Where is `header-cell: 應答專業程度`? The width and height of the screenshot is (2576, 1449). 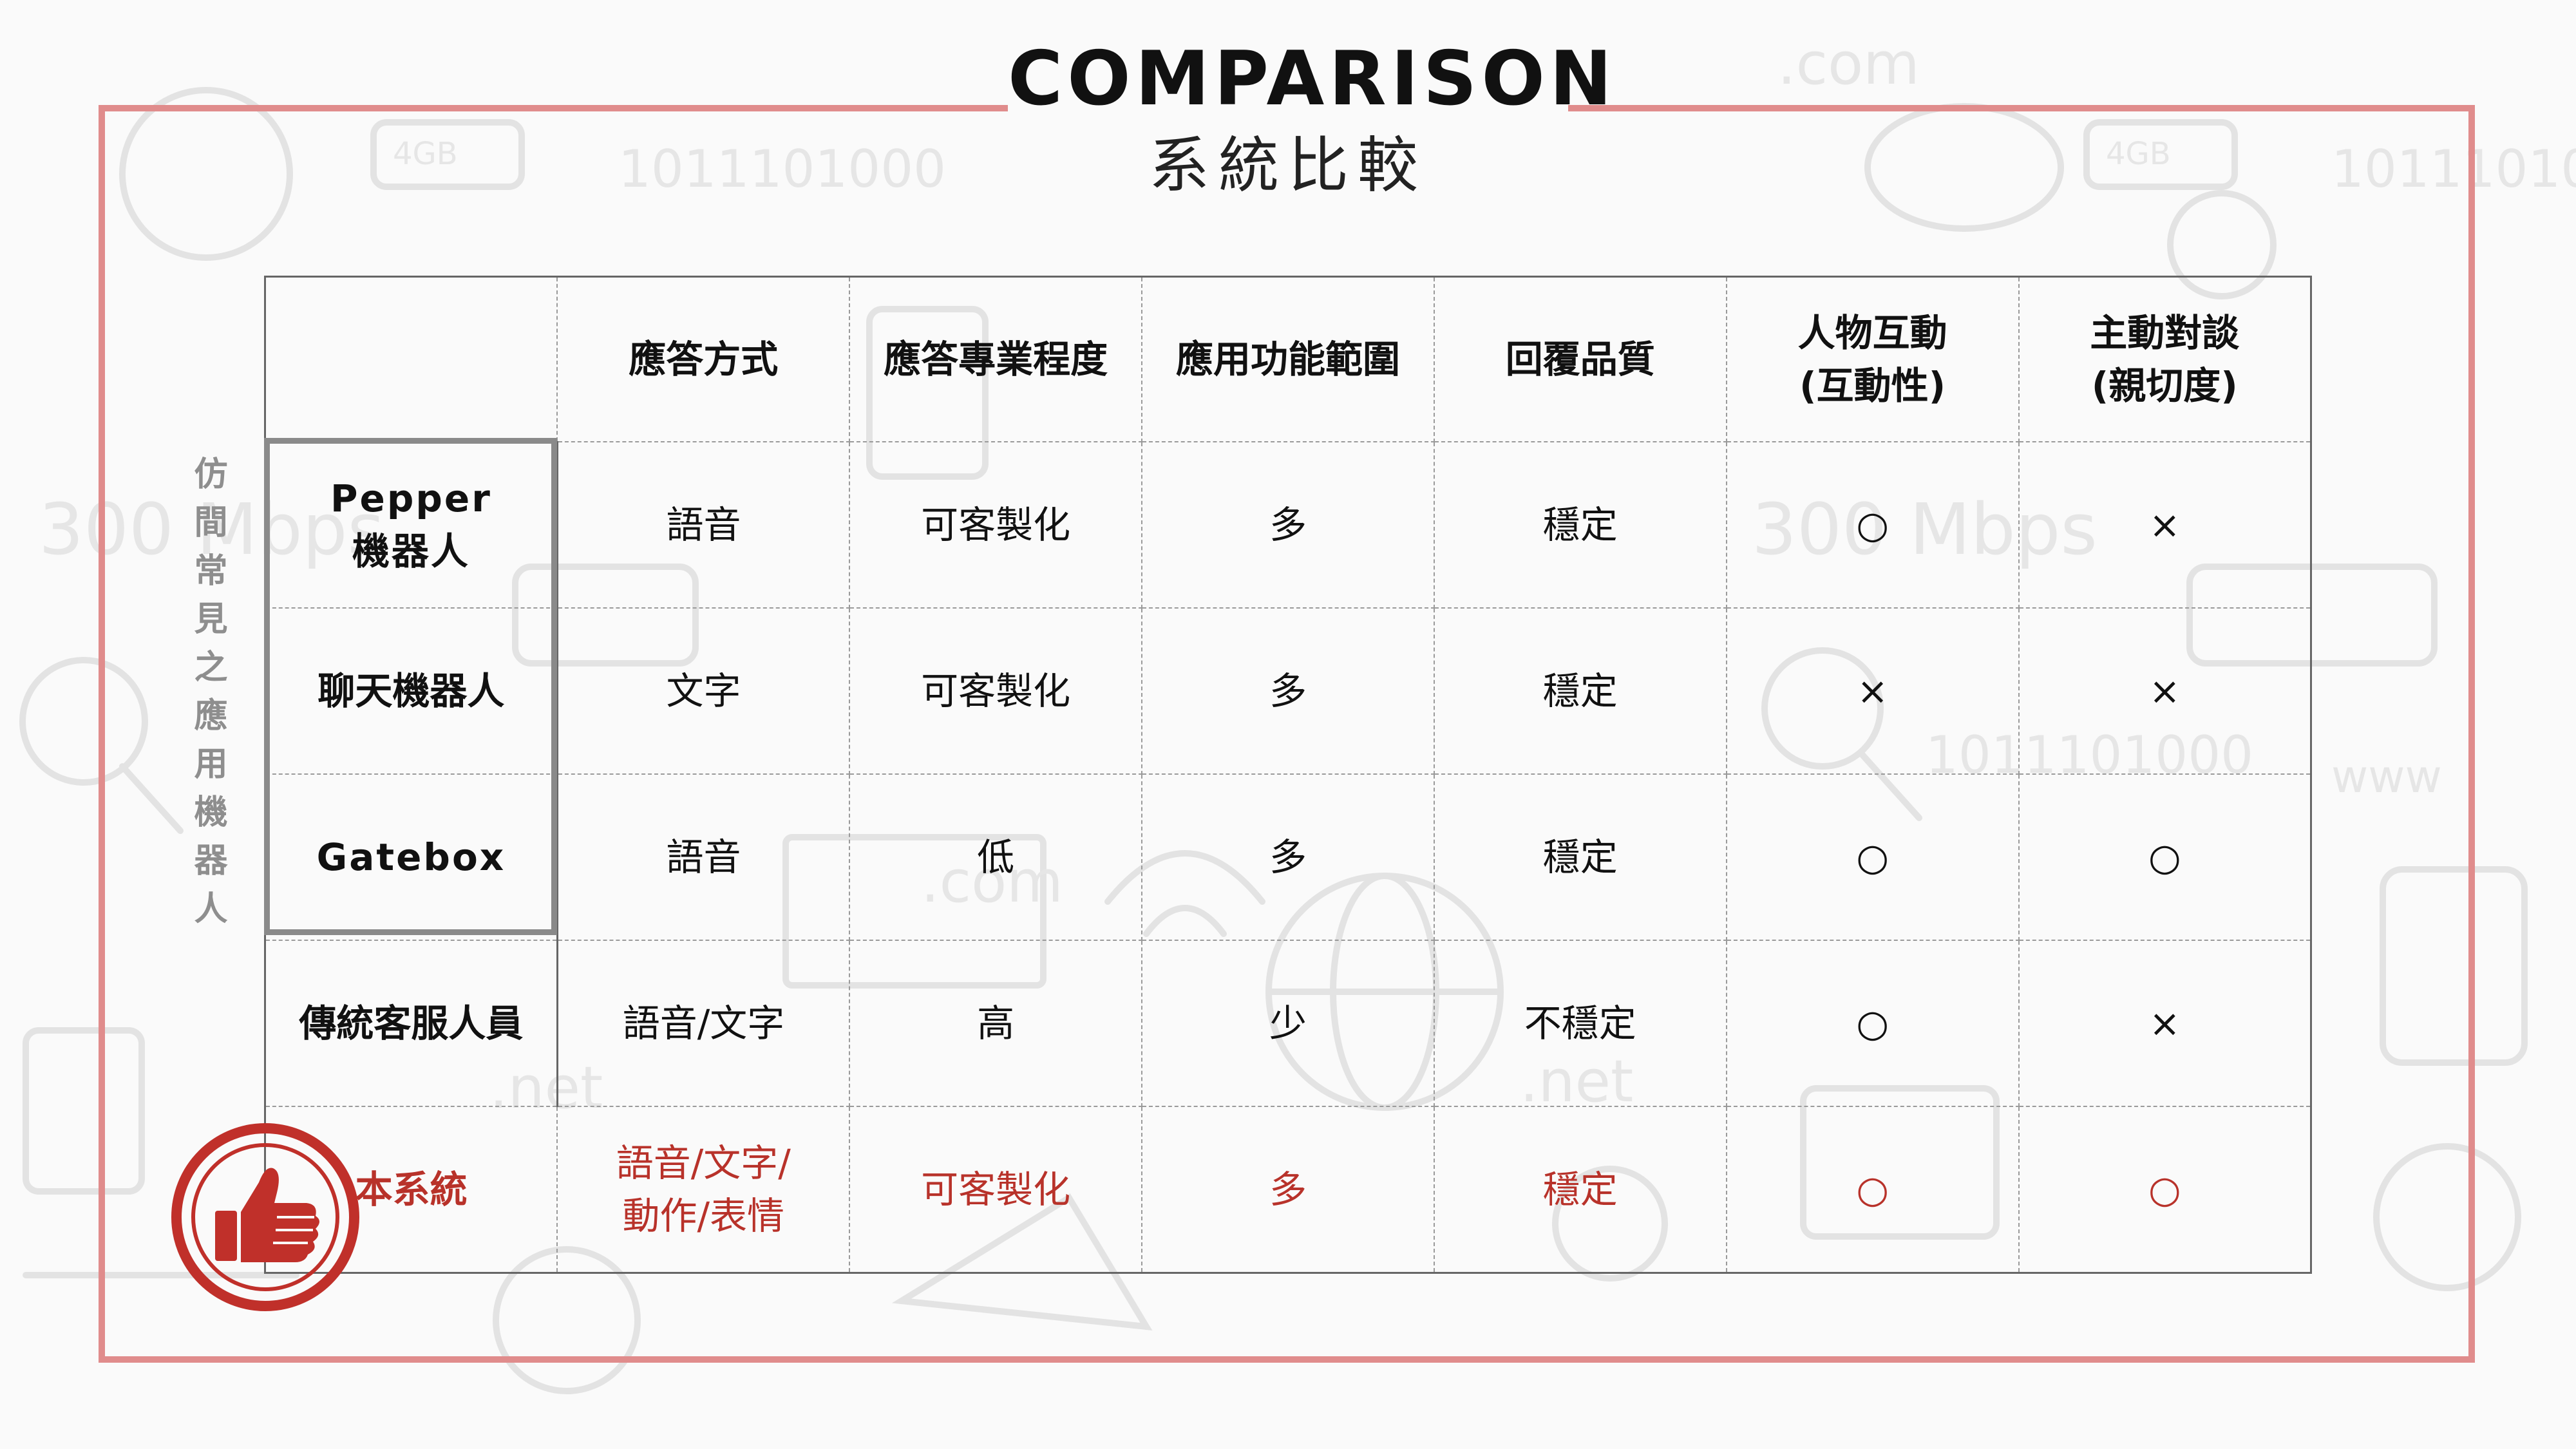
header-cell: 應答專業程度 is located at coordinates (996, 359).